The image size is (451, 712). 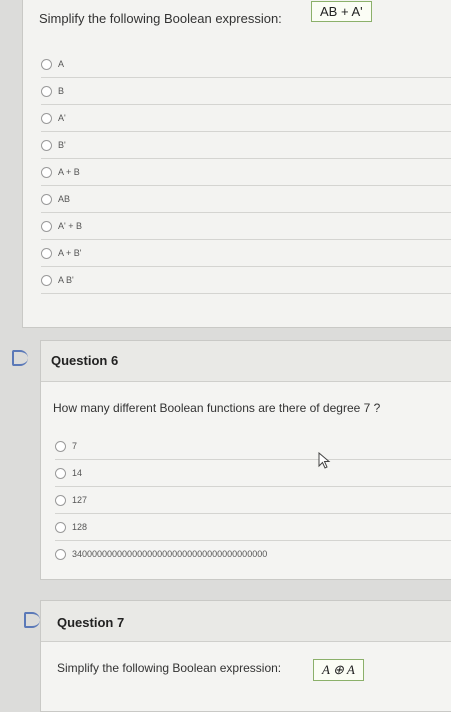 What do you see at coordinates (253, 527) in the screenshot?
I see `option-item: 128` at bounding box center [253, 527].